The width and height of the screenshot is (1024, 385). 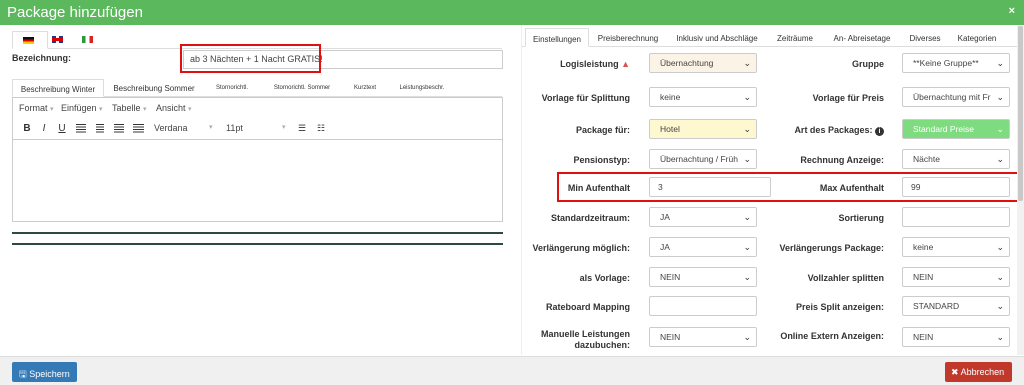 What do you see at coordinates (257, 244) in the screenshot?
I see `divider` at bounding box center [257, 244].